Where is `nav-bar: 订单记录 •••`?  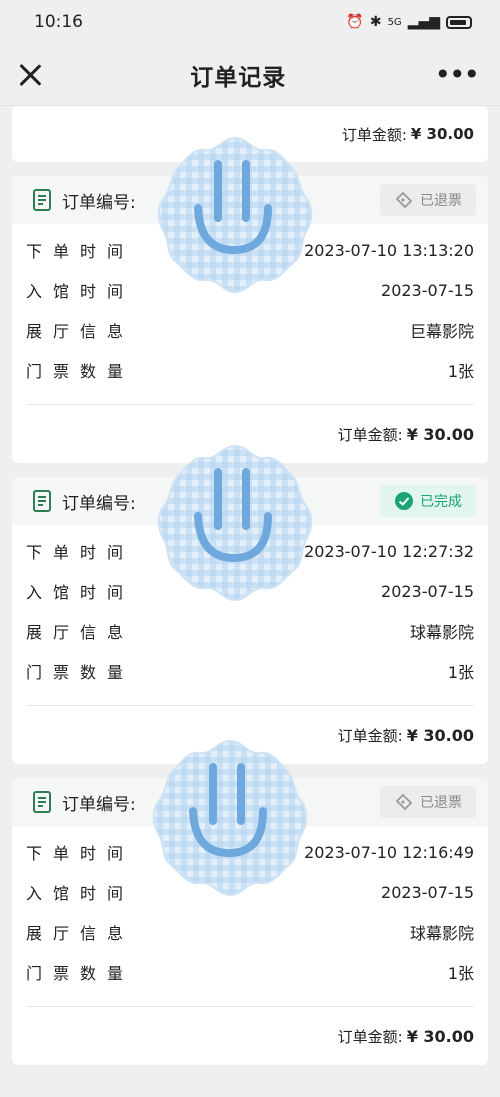
nav-bar: 订单记录 ••• is located at coordinates (250, 75).